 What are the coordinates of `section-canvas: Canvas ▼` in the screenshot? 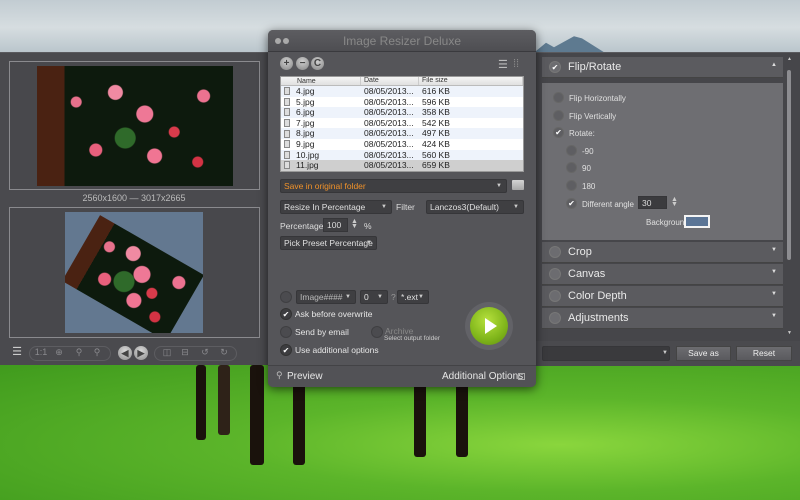 It's located at (662, 274).